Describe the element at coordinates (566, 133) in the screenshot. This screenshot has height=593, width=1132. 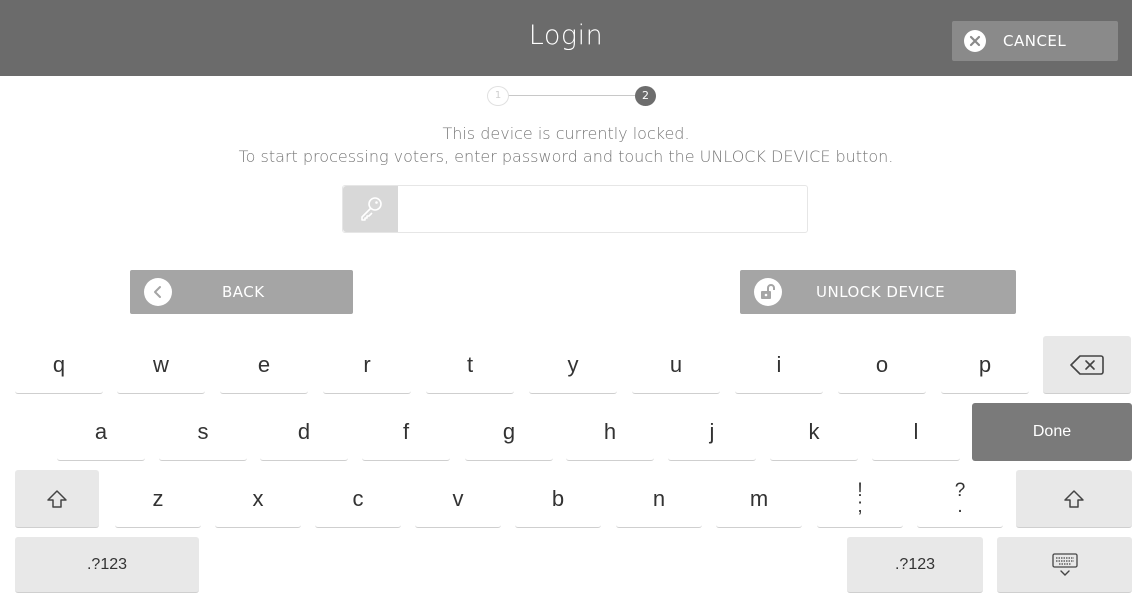
I see `locked-message: This device is currently locked.` at that location.